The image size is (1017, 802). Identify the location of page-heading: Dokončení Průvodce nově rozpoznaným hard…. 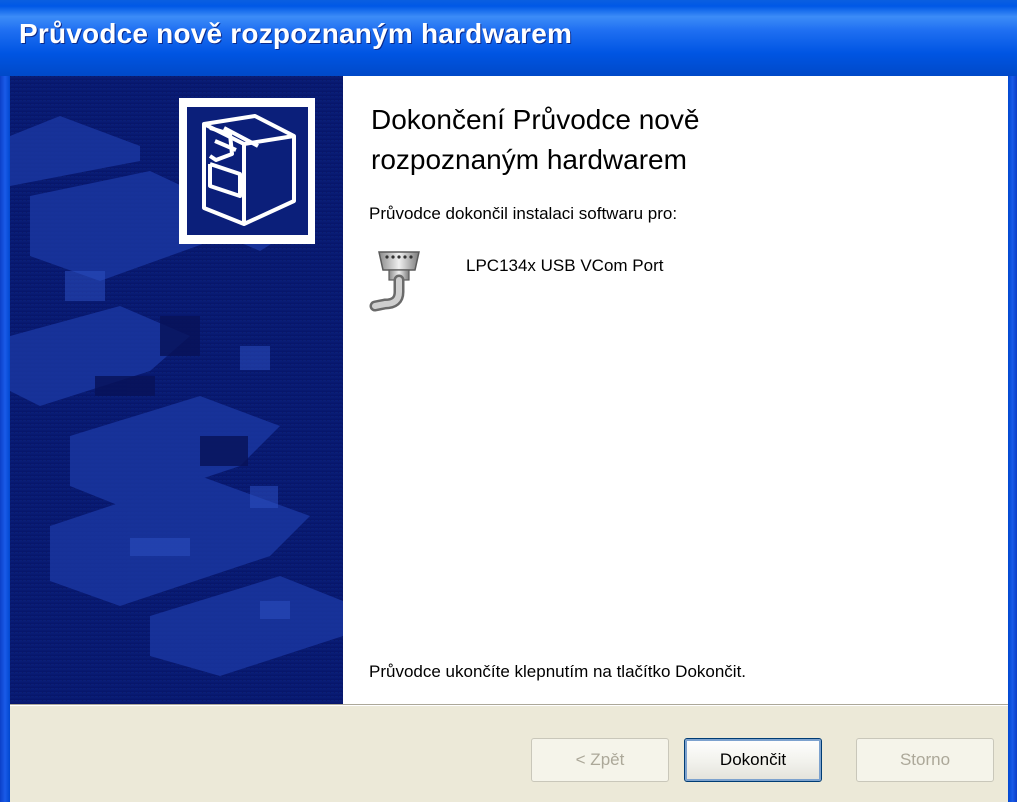
(611, 140).